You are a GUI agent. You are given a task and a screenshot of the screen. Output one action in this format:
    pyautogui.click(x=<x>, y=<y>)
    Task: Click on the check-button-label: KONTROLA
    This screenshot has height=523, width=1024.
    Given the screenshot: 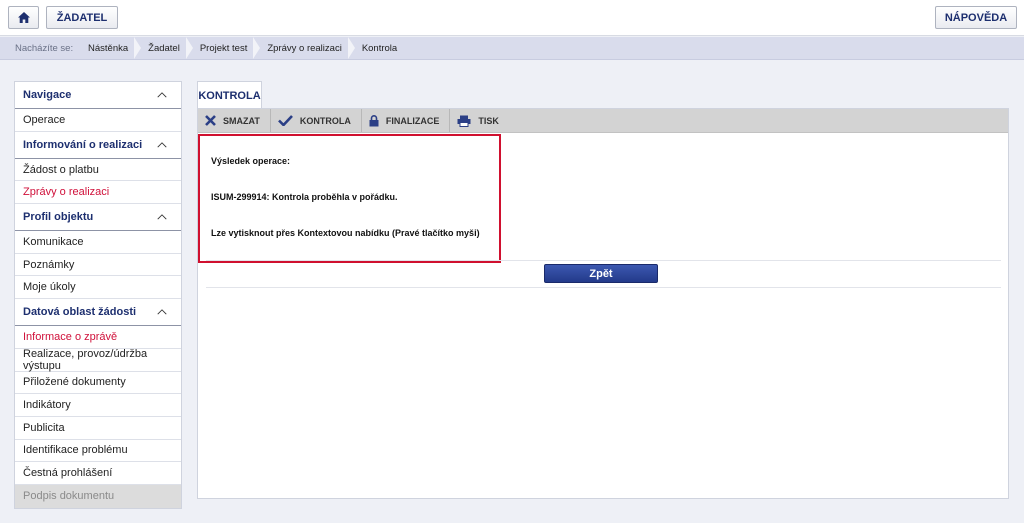 What is the action you would take?
    pyautogui.click(x=325, y=120)
    